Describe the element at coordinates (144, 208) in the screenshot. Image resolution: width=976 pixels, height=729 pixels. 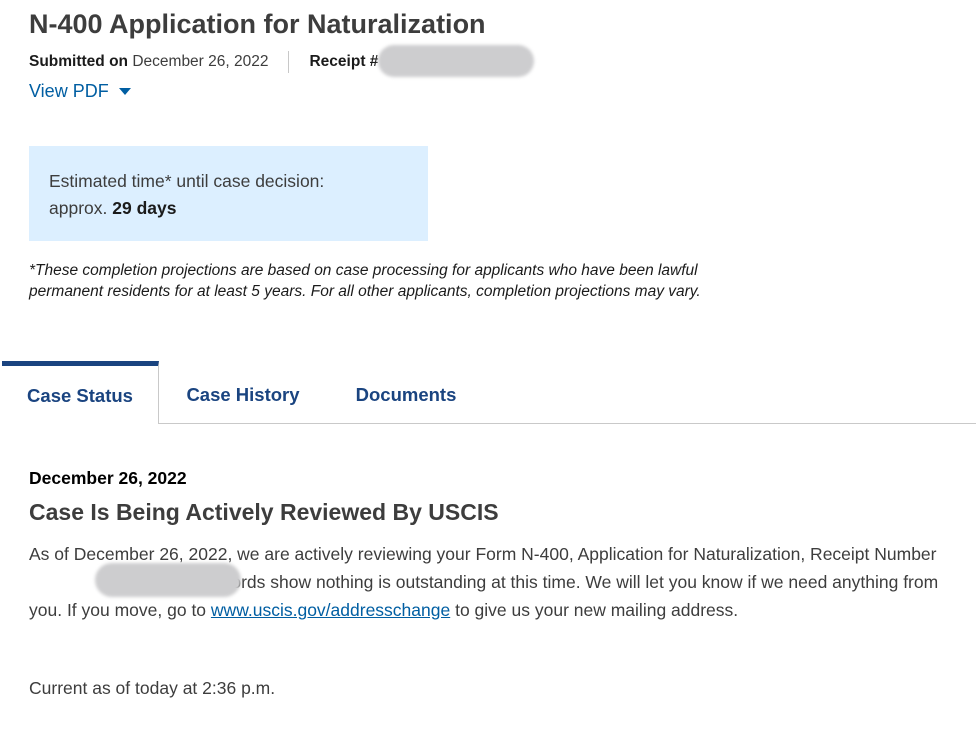
I see `estimate-days: 29 days` at that location.